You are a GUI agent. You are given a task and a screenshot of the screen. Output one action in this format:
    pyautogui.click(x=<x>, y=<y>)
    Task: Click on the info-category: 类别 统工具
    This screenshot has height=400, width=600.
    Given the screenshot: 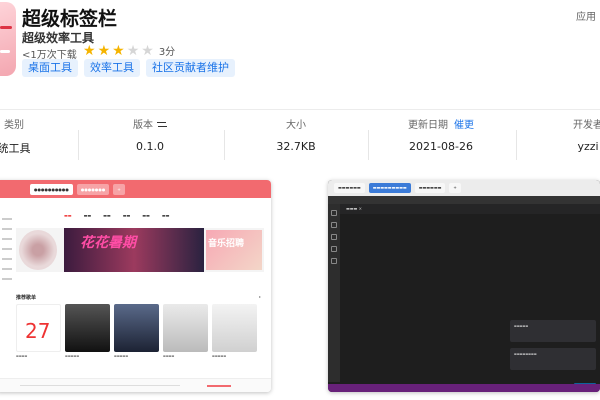 What is the action you would take?
    pyautogui.click(x=15, y=137)
    